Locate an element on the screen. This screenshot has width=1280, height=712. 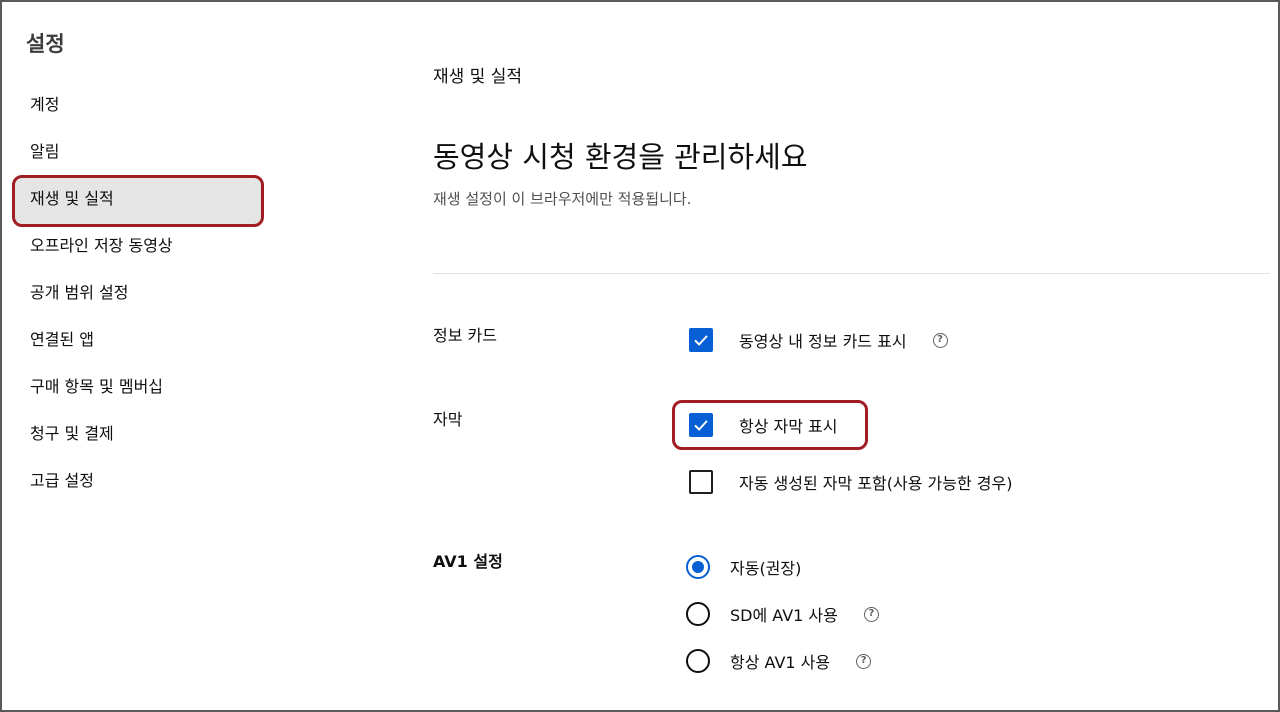
sidebar-item-advanced: 고급 설정 is located at coordinates (138, 481).